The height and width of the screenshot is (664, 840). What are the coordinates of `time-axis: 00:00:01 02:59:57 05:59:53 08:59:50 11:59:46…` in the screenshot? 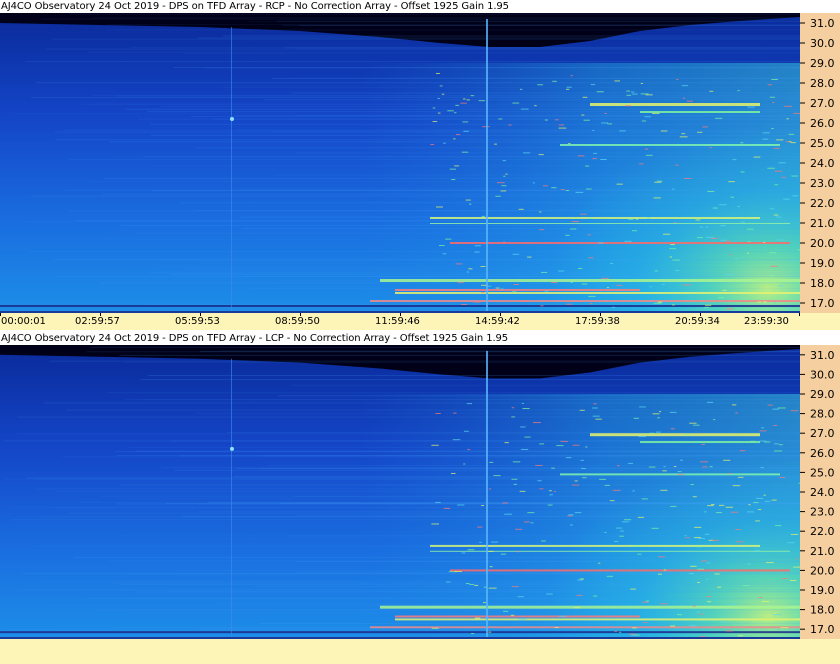 It's located at (420, 321).